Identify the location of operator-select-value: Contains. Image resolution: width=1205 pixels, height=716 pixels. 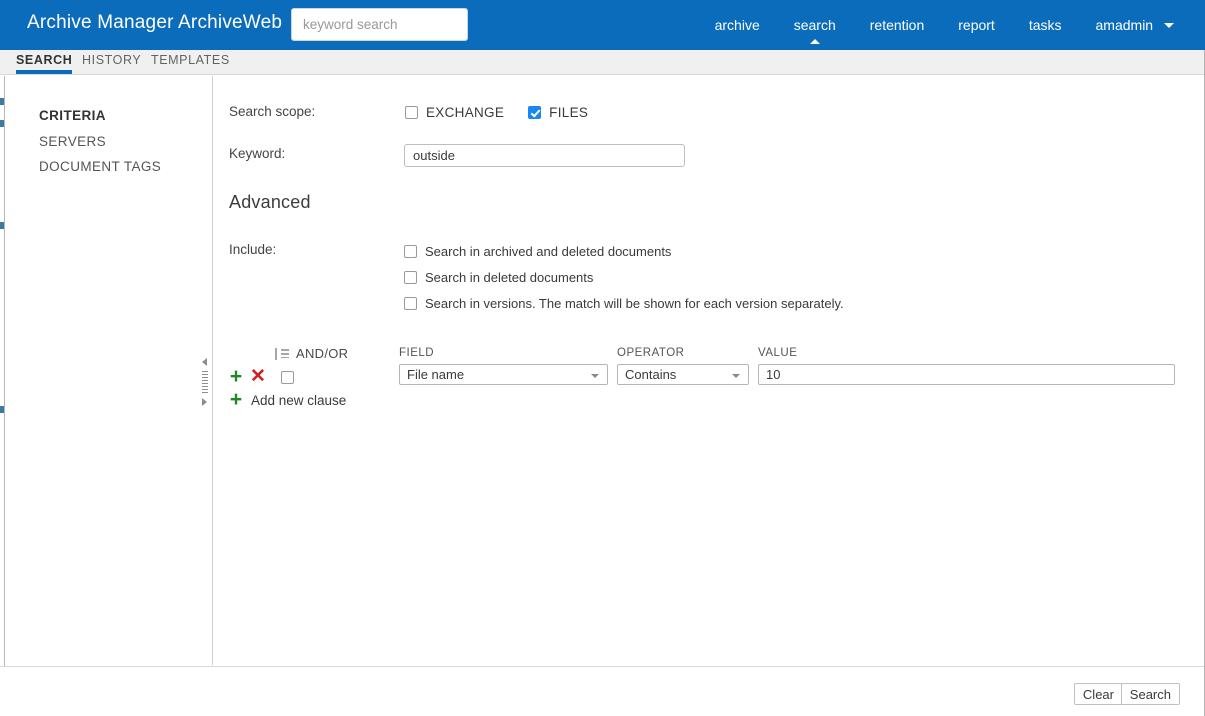
(651, 374).